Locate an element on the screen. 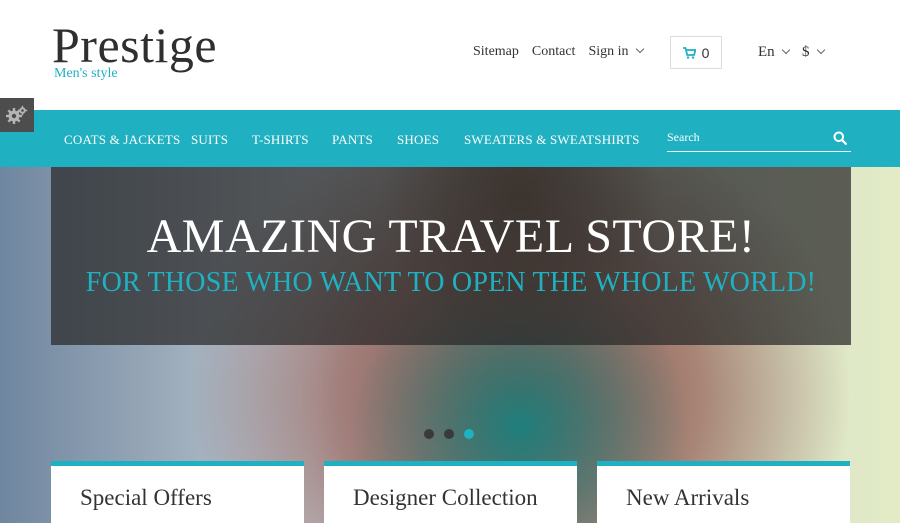  promo-box-new-arrivals: New Arrivals is located at coordinates (723, 492).